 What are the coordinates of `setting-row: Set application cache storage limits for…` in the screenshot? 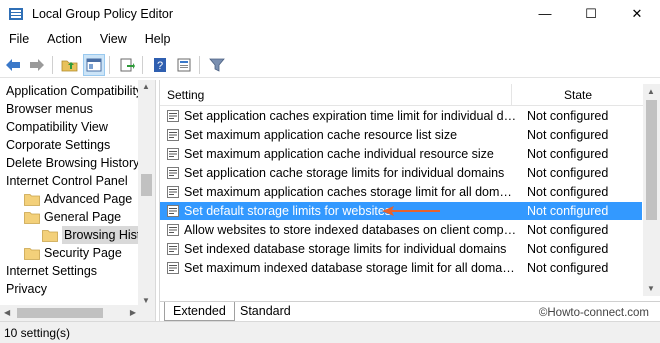 It's located at (401, 173).